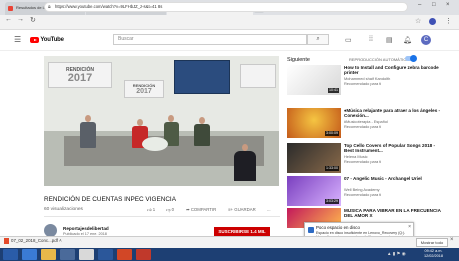  What do you see at coordinates (448, 5) in the screenshot?
I see `close-window-icon: ×` at bounding box center [448, 5].